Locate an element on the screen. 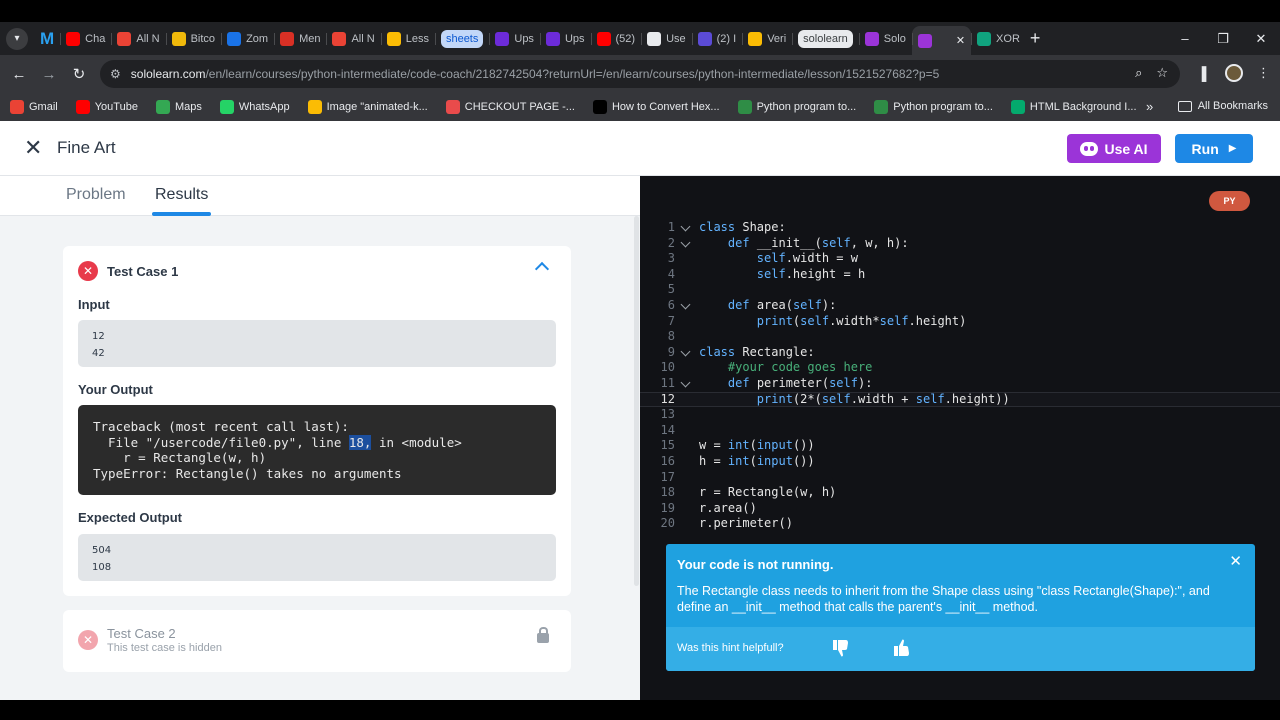  code-line: 5 is located at coordinates (960, 290).